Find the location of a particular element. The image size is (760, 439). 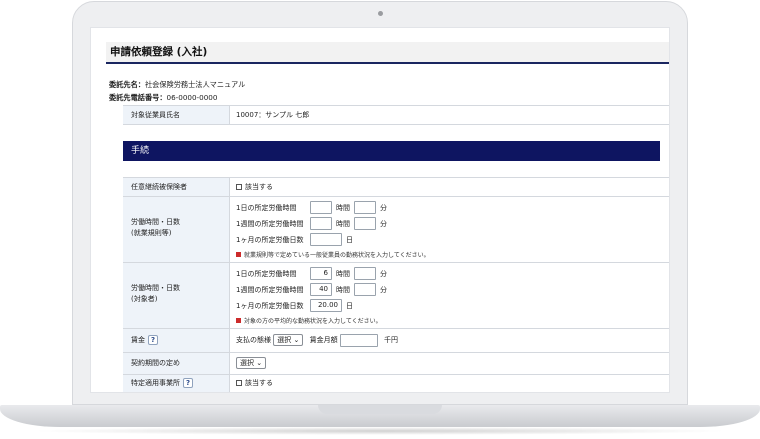

work-actual-weekly-minutes-input is located at coordinates (365, 289).